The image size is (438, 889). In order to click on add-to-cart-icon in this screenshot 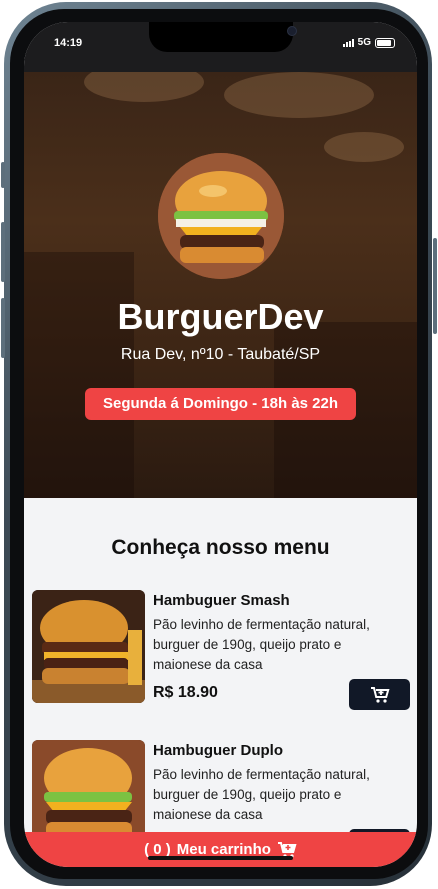, I will do `click(380, 694)`.